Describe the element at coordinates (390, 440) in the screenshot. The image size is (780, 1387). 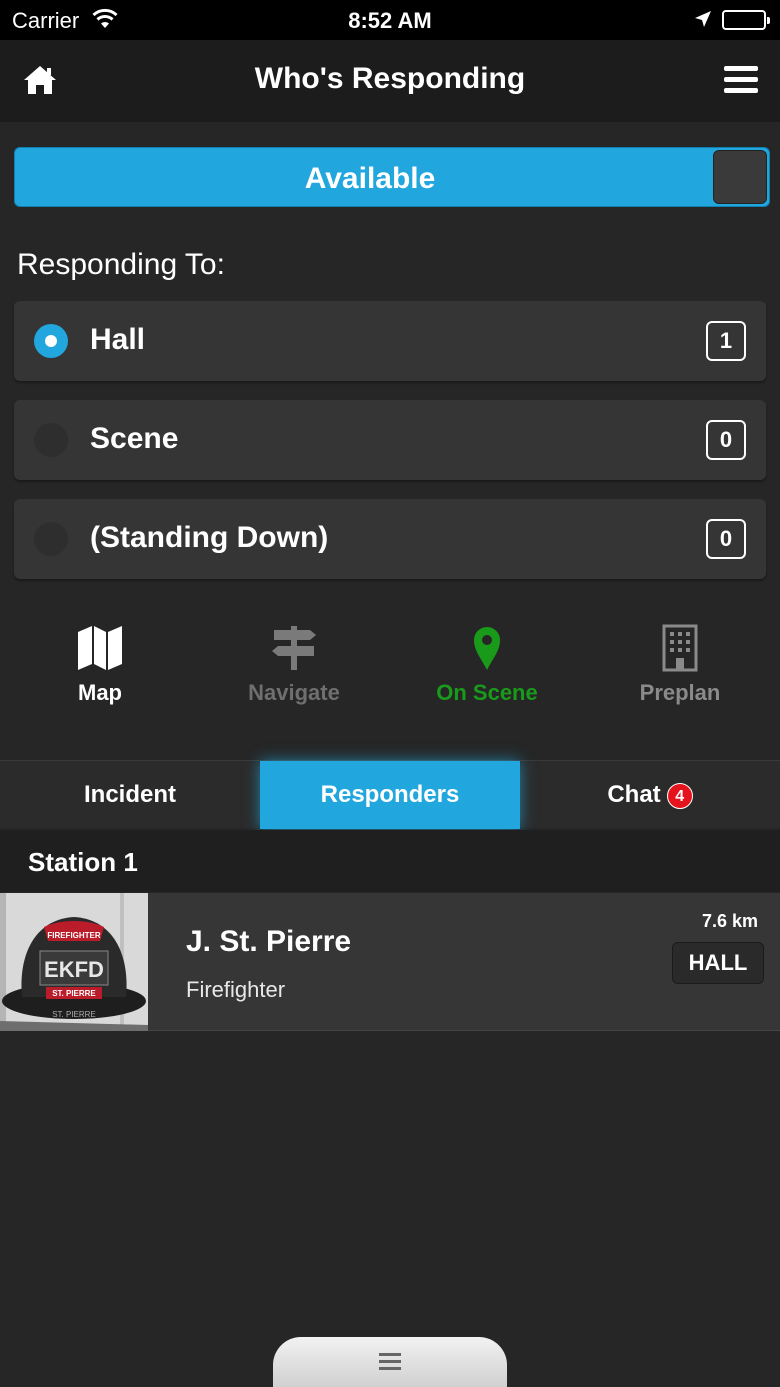
I see `option-scene: Scene 0` at that location.